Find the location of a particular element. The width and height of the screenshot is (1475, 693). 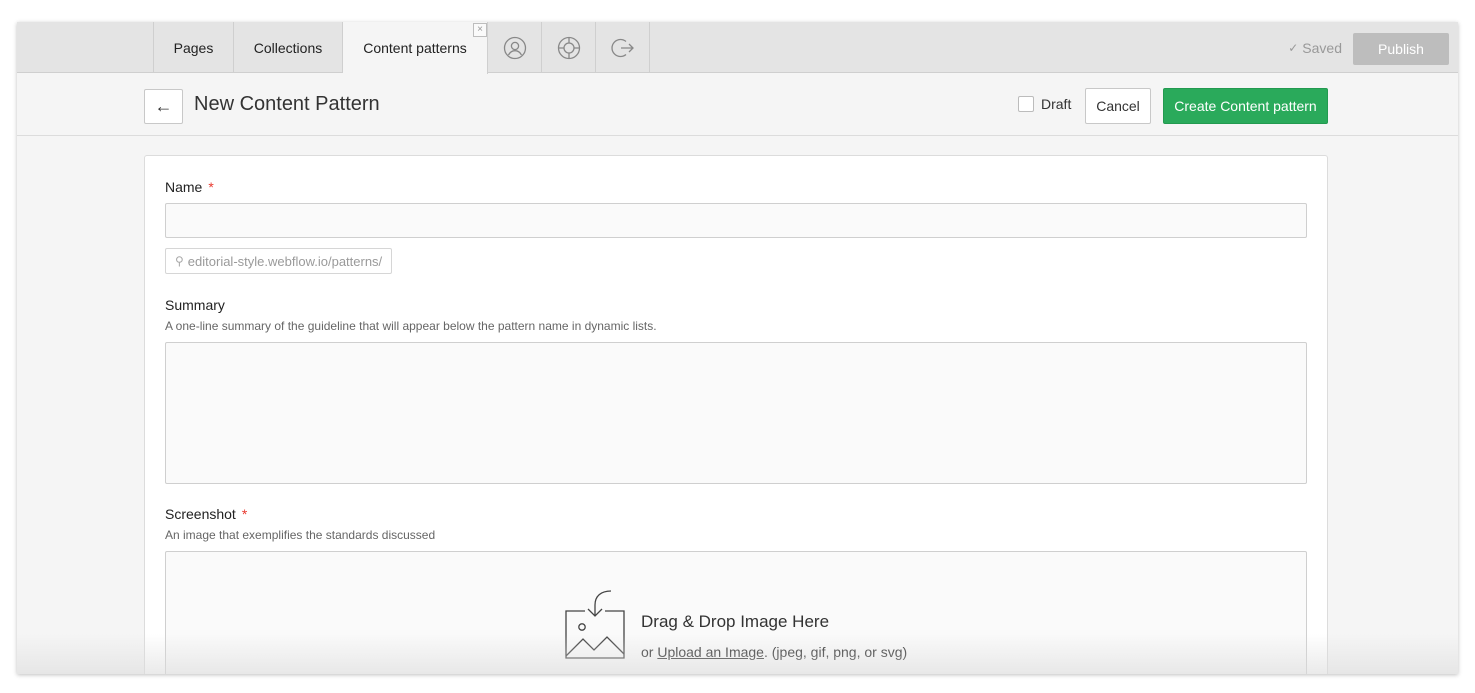

dropzone-title: Drag & Drop Image Here is located at coordinates (735, 621).